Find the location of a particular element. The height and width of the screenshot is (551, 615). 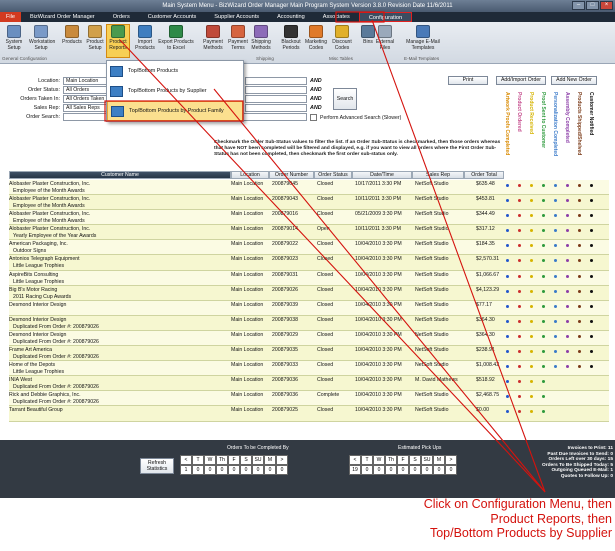

calendar-cell: < is located at coordinates (186, 460).